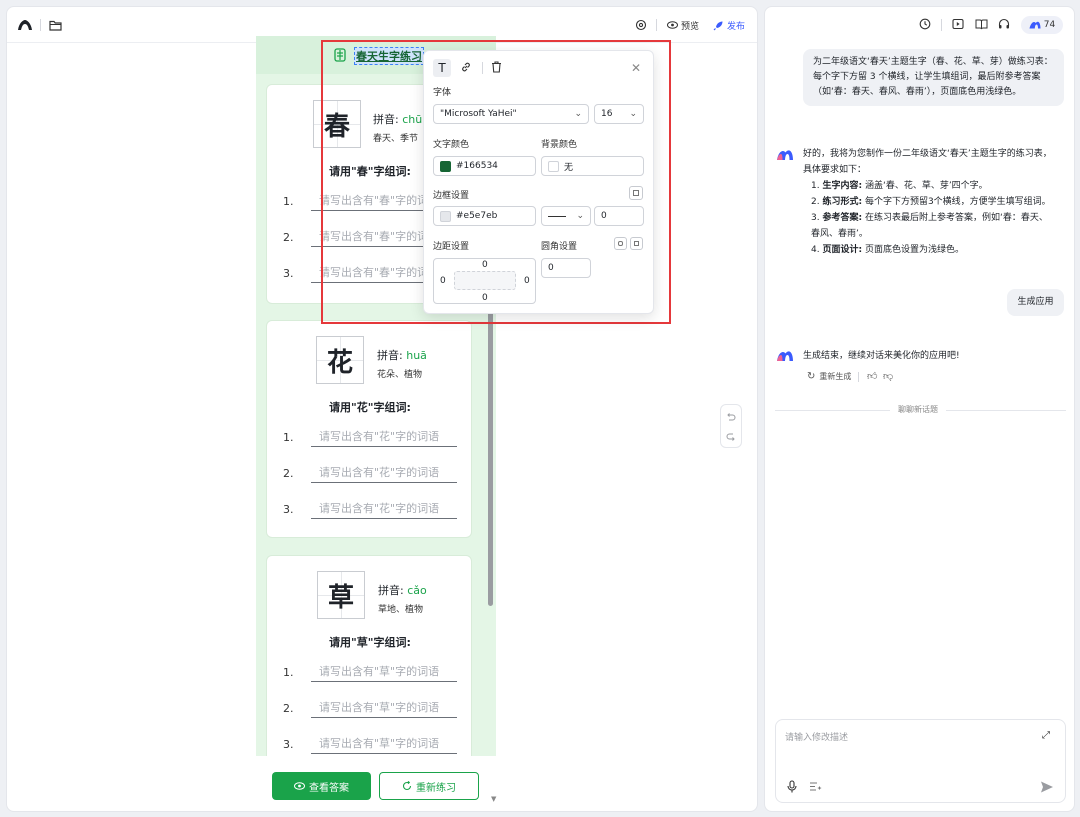 The height and width of the screenshot is (817, 1080). I want to click on refresh-icon: ↻, so click(811, 376).